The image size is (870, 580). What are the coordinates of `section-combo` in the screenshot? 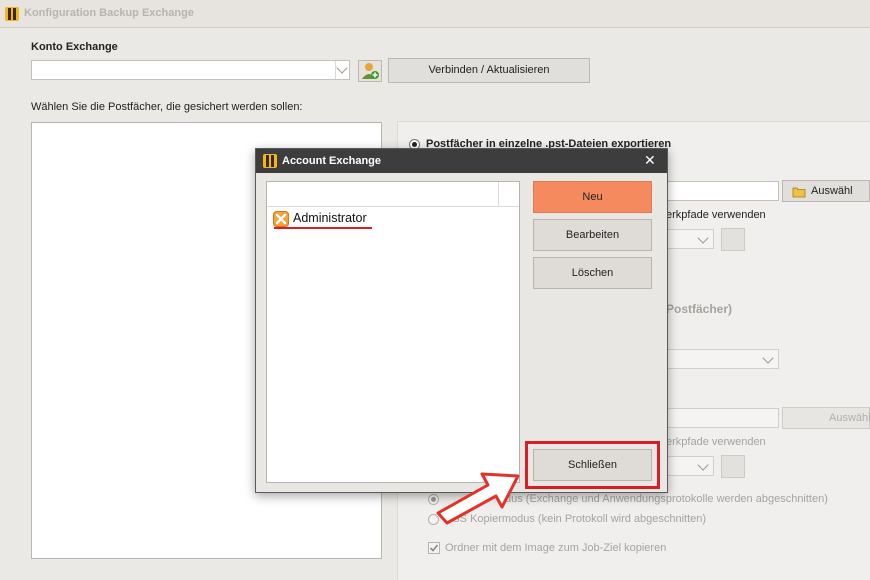 It's located at (722, 359).